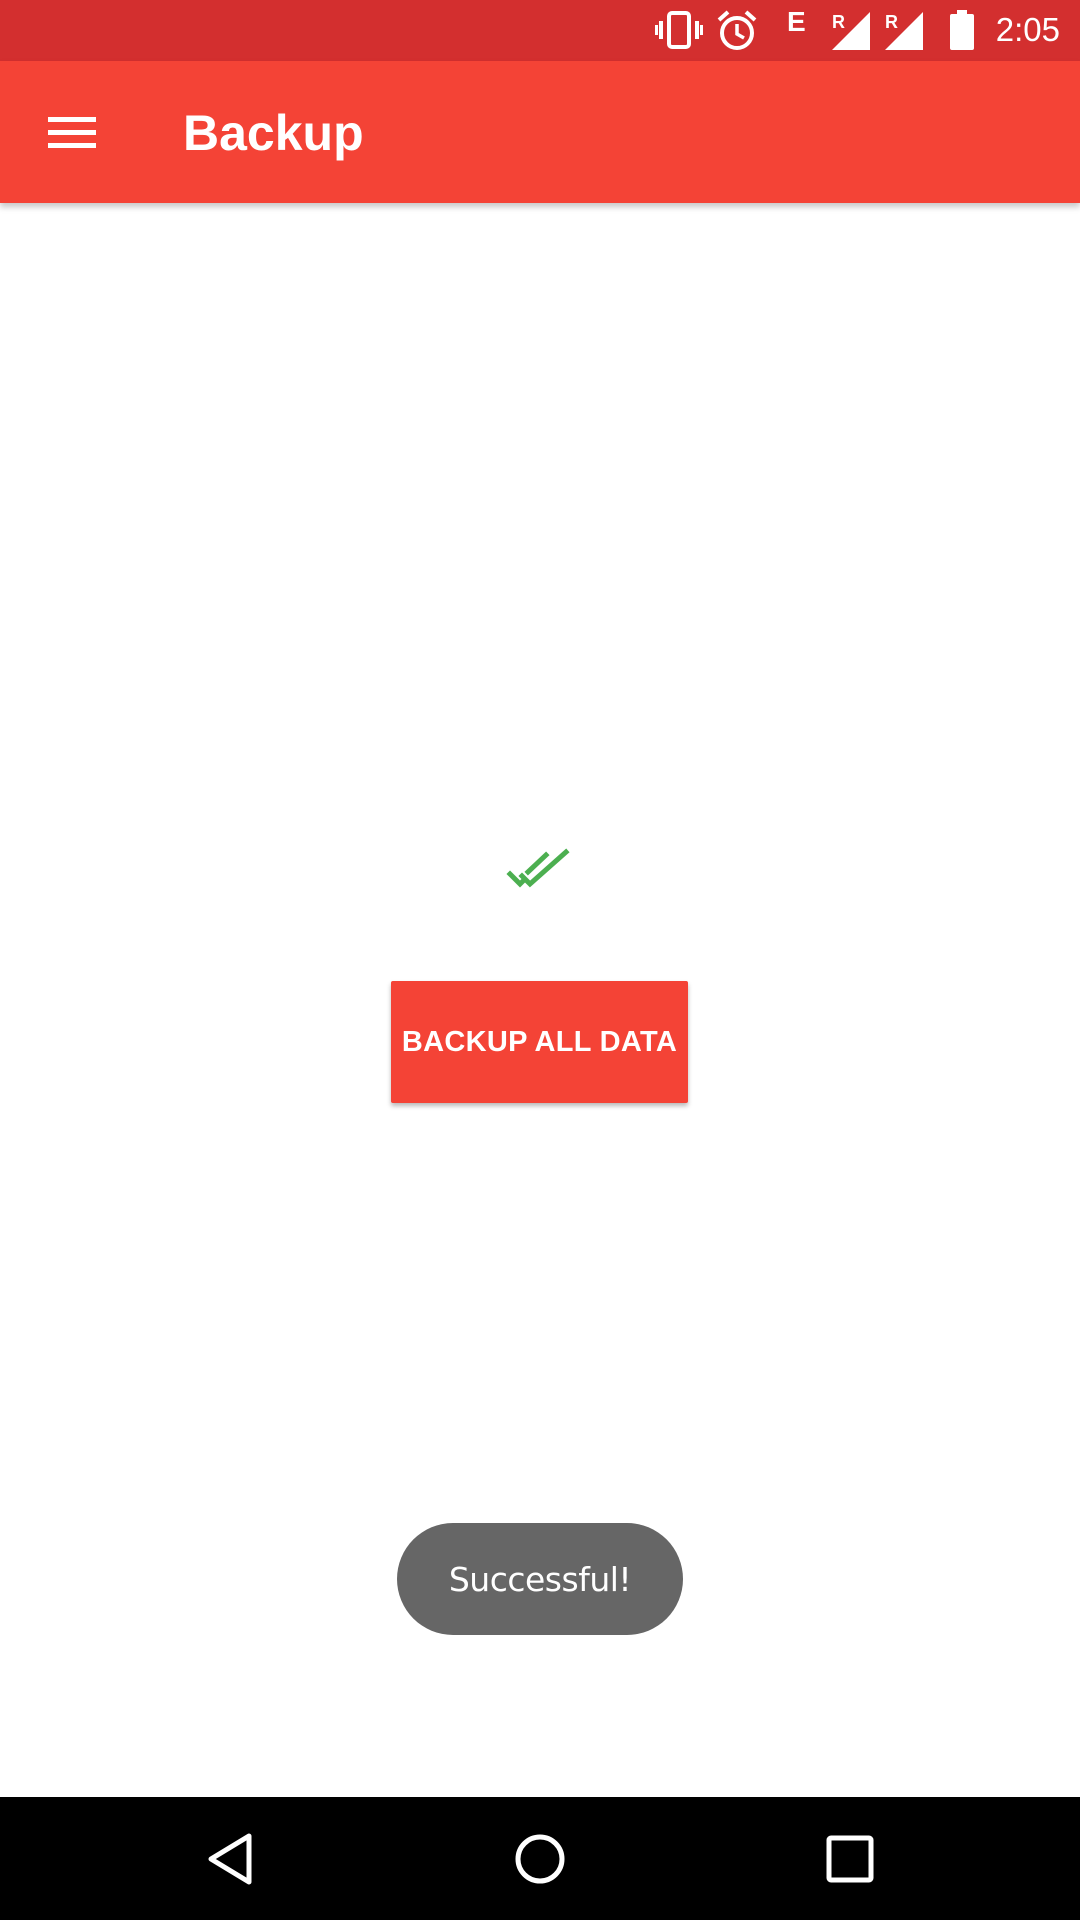  Describe the element at coordinates (796, 21) in the screenshot. I see `network-type-label: E` at that location.